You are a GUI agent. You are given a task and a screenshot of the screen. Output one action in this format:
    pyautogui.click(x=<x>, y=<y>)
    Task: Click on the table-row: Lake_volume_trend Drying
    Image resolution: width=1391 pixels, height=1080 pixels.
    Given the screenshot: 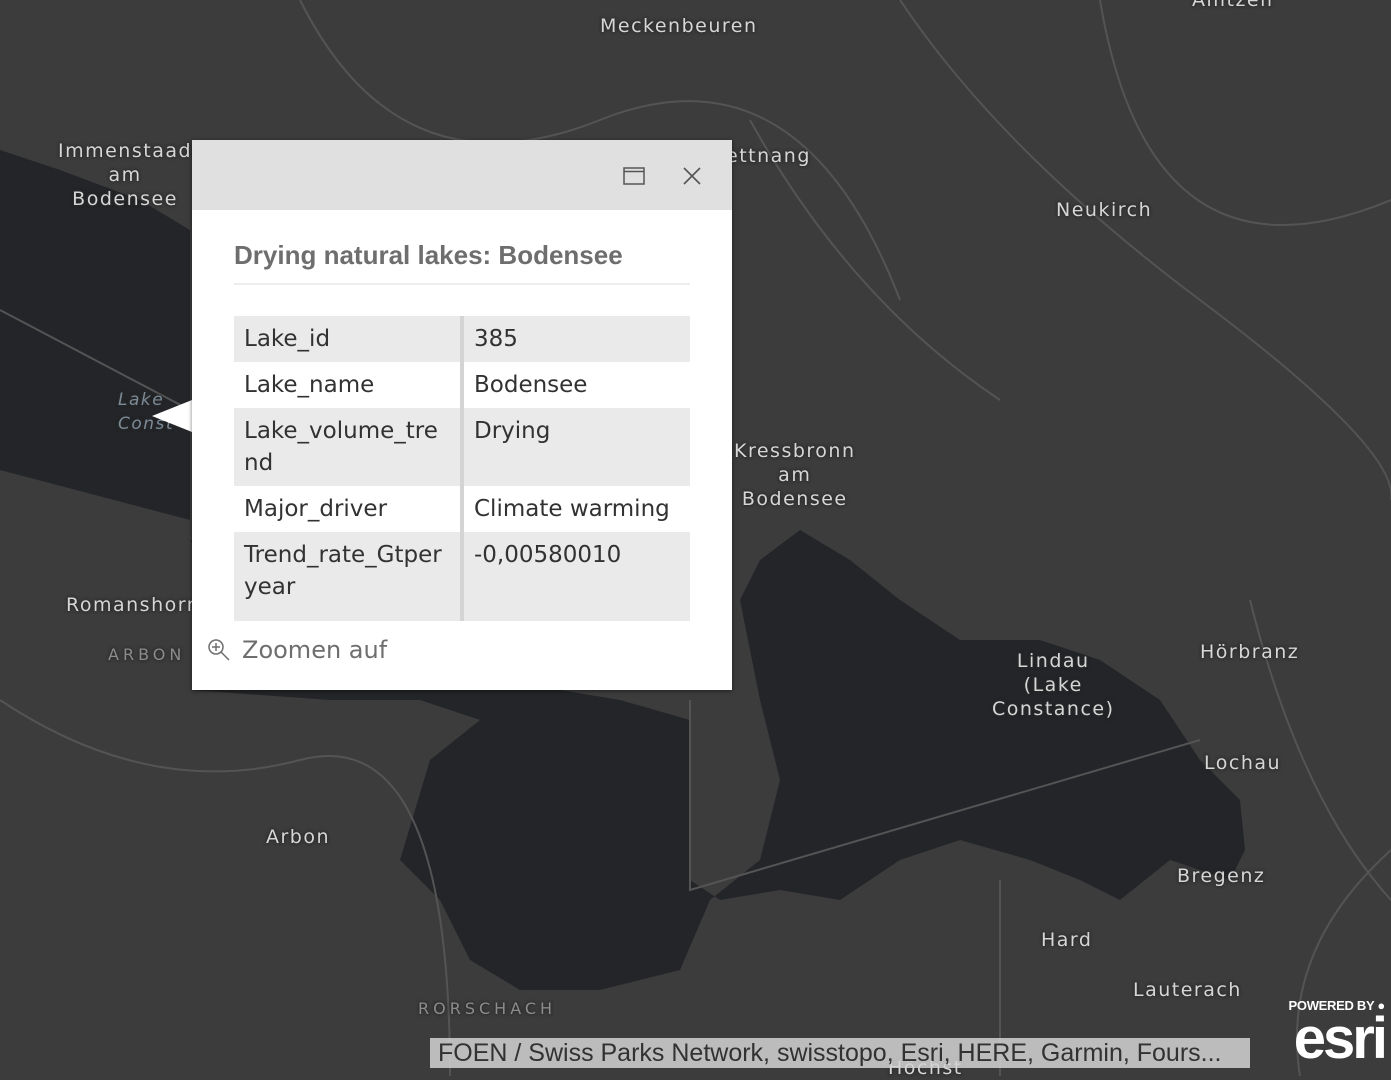 What is the action you would take?
    pyautogui.click(x=462, y=447)
    